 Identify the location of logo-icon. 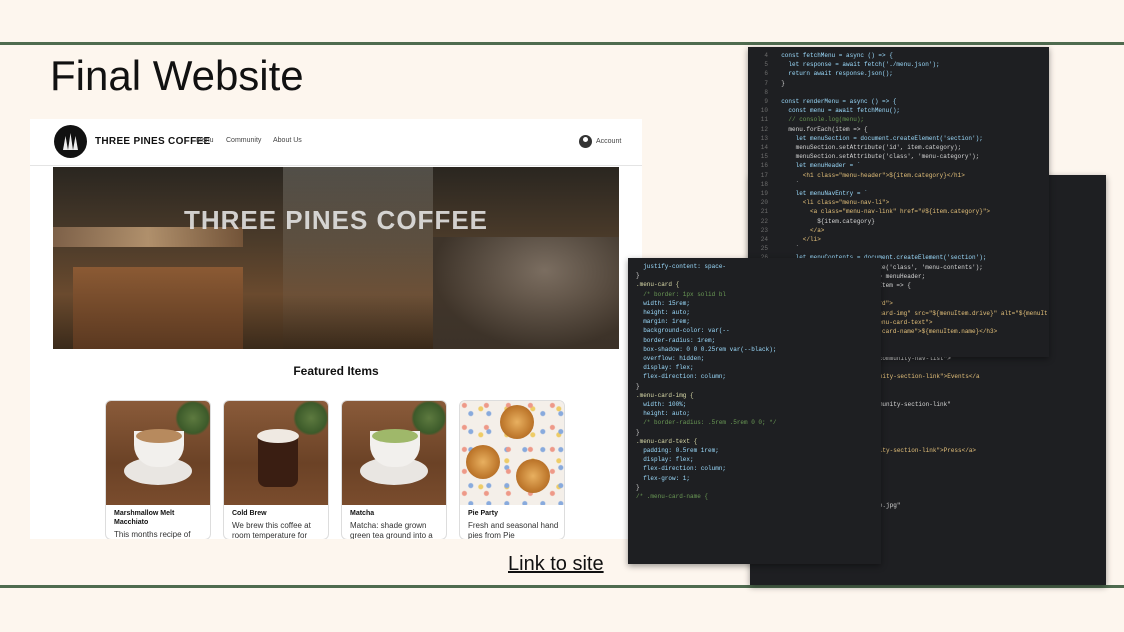
(70, 141).